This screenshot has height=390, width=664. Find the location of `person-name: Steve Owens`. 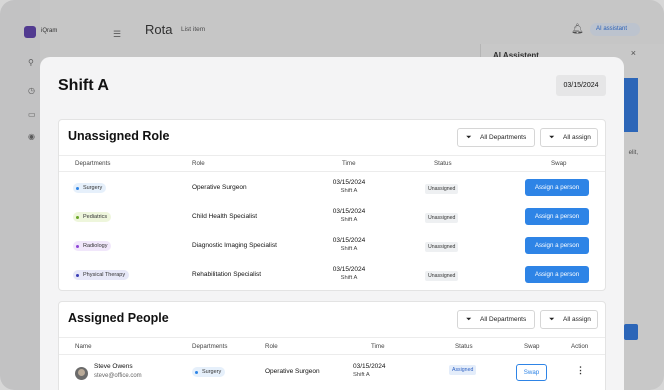

person-name: Steve Owens is located at coordinates (113, 366).